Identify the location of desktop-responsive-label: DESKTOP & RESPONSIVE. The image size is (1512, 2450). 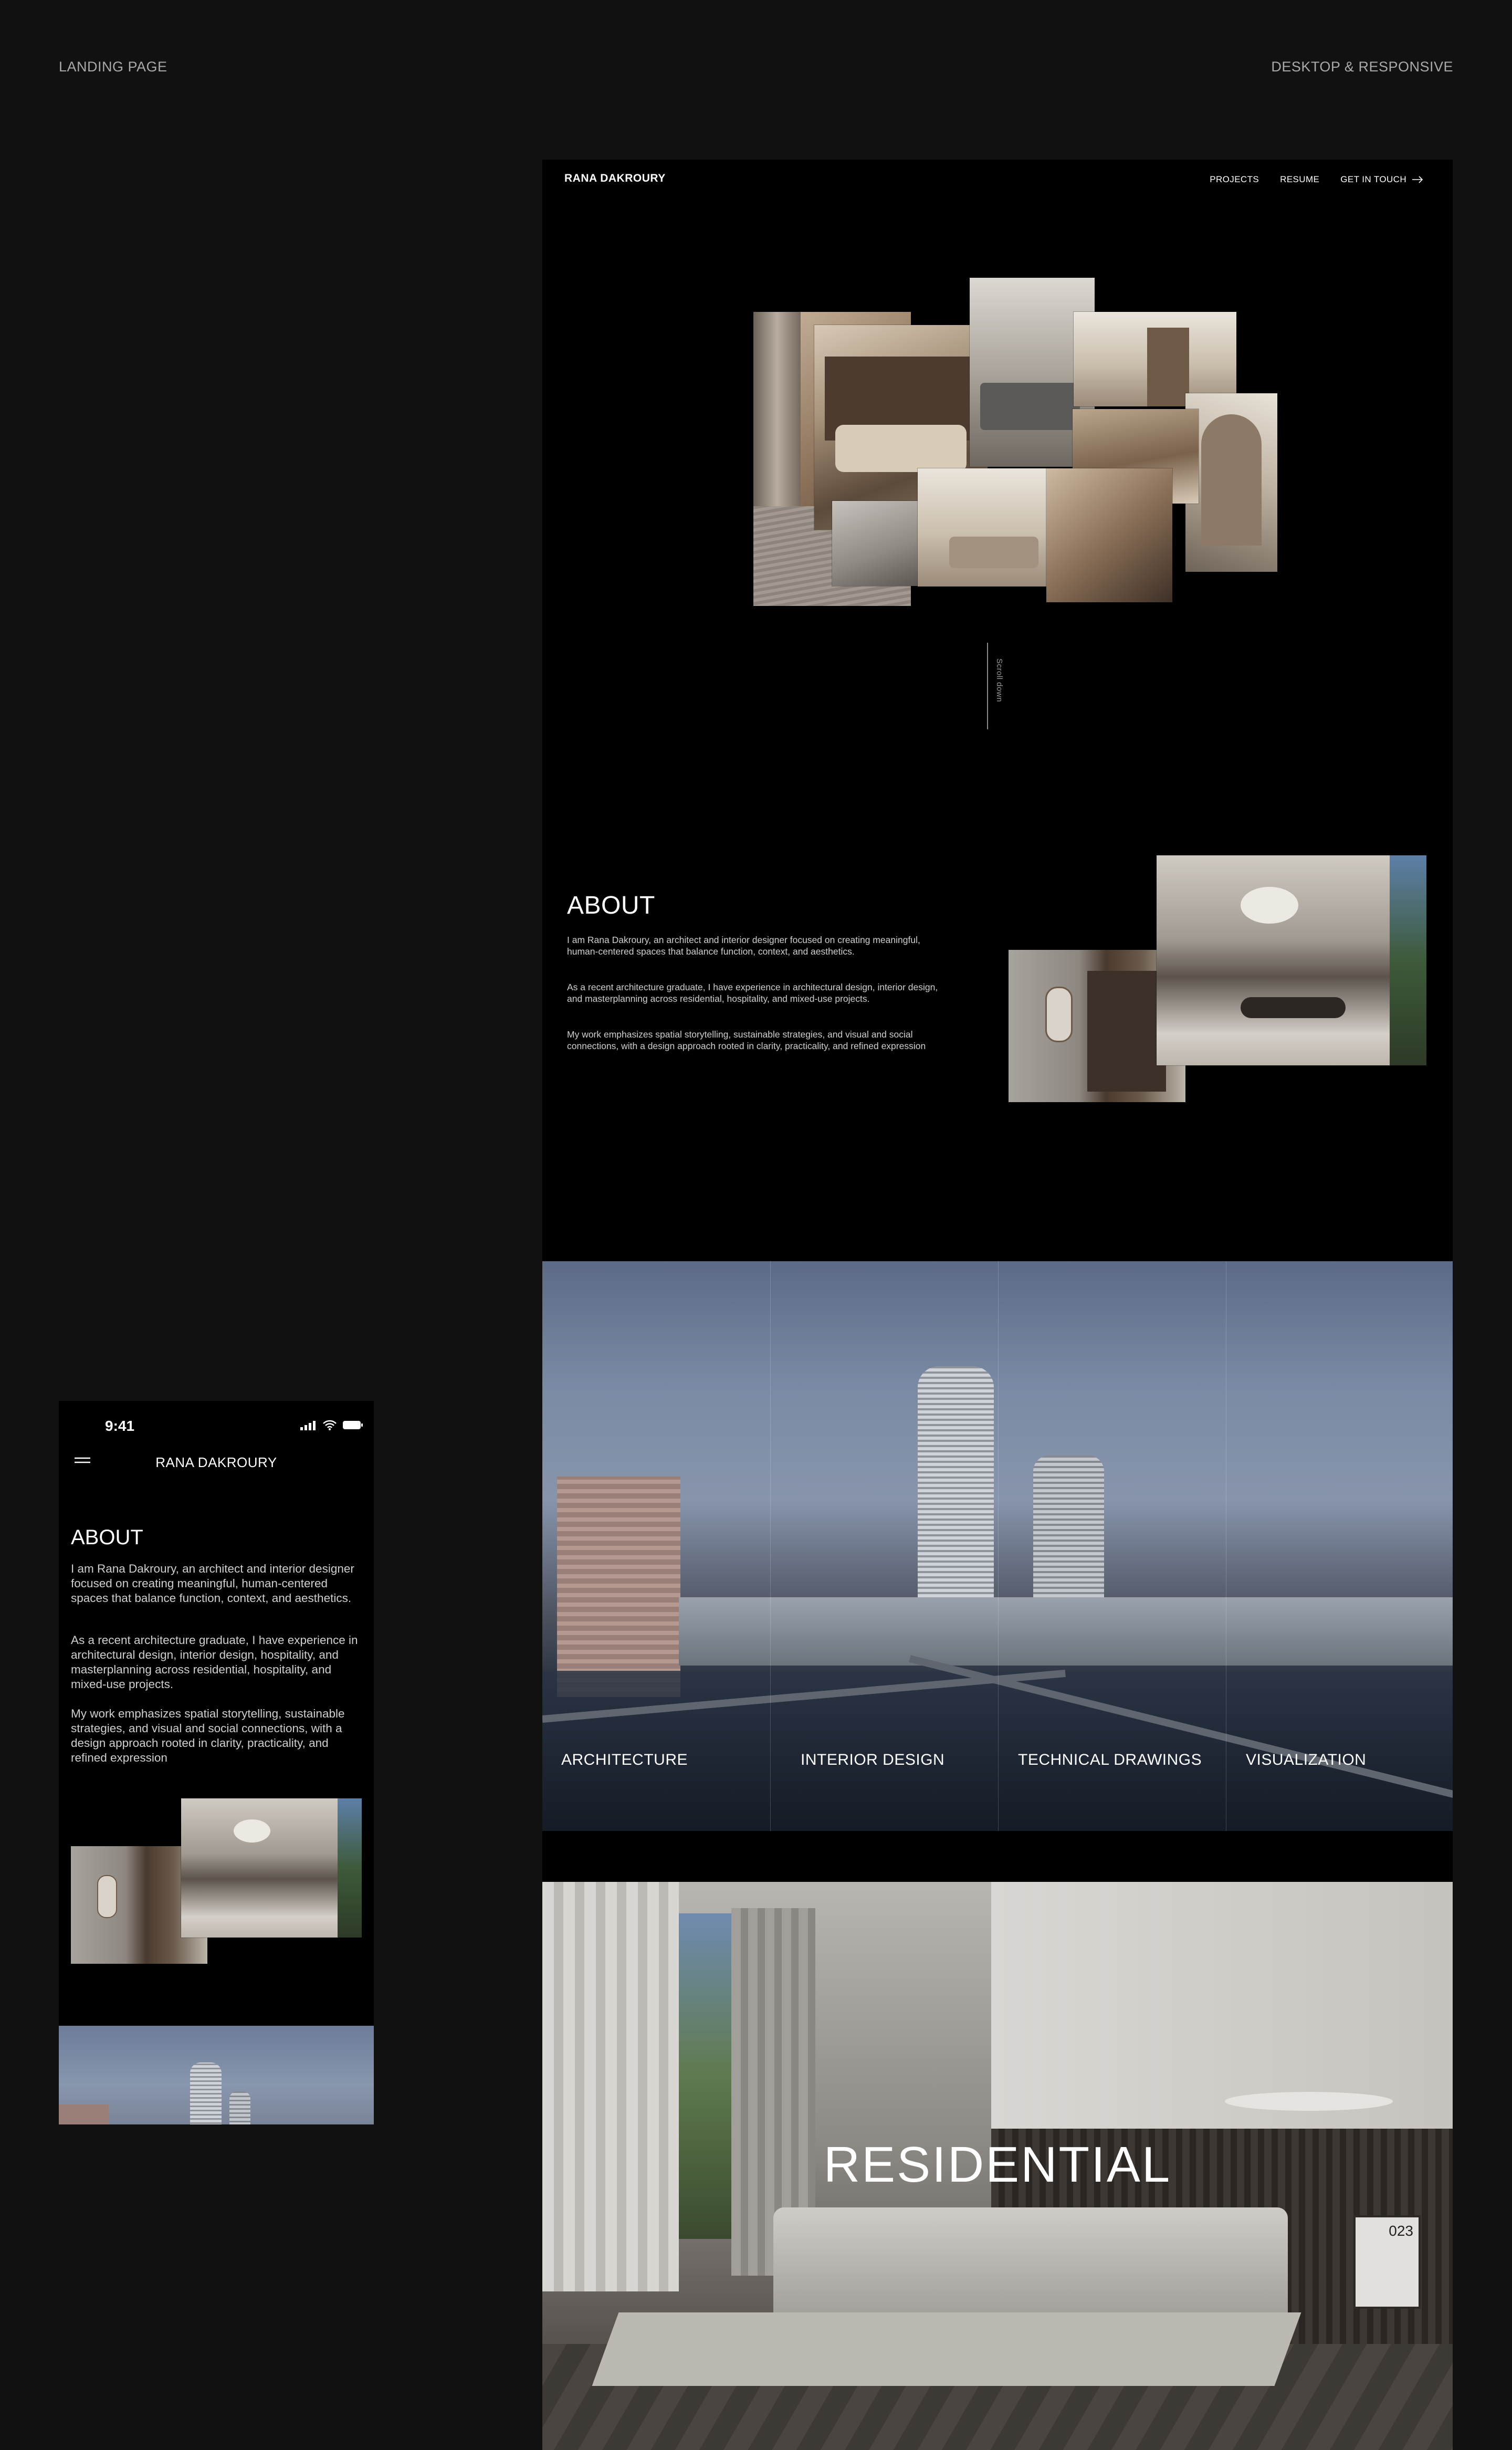
(1362, 67).